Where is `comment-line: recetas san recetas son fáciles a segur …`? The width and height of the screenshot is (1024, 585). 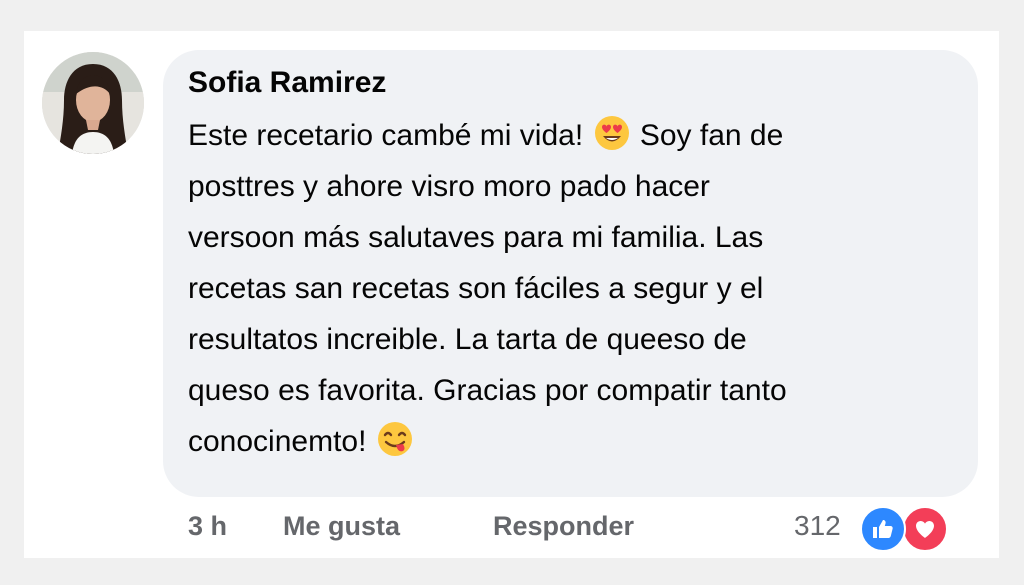
comment-line: recetas san recetas son fáciles a segur … is located at coordinates (476, 288).